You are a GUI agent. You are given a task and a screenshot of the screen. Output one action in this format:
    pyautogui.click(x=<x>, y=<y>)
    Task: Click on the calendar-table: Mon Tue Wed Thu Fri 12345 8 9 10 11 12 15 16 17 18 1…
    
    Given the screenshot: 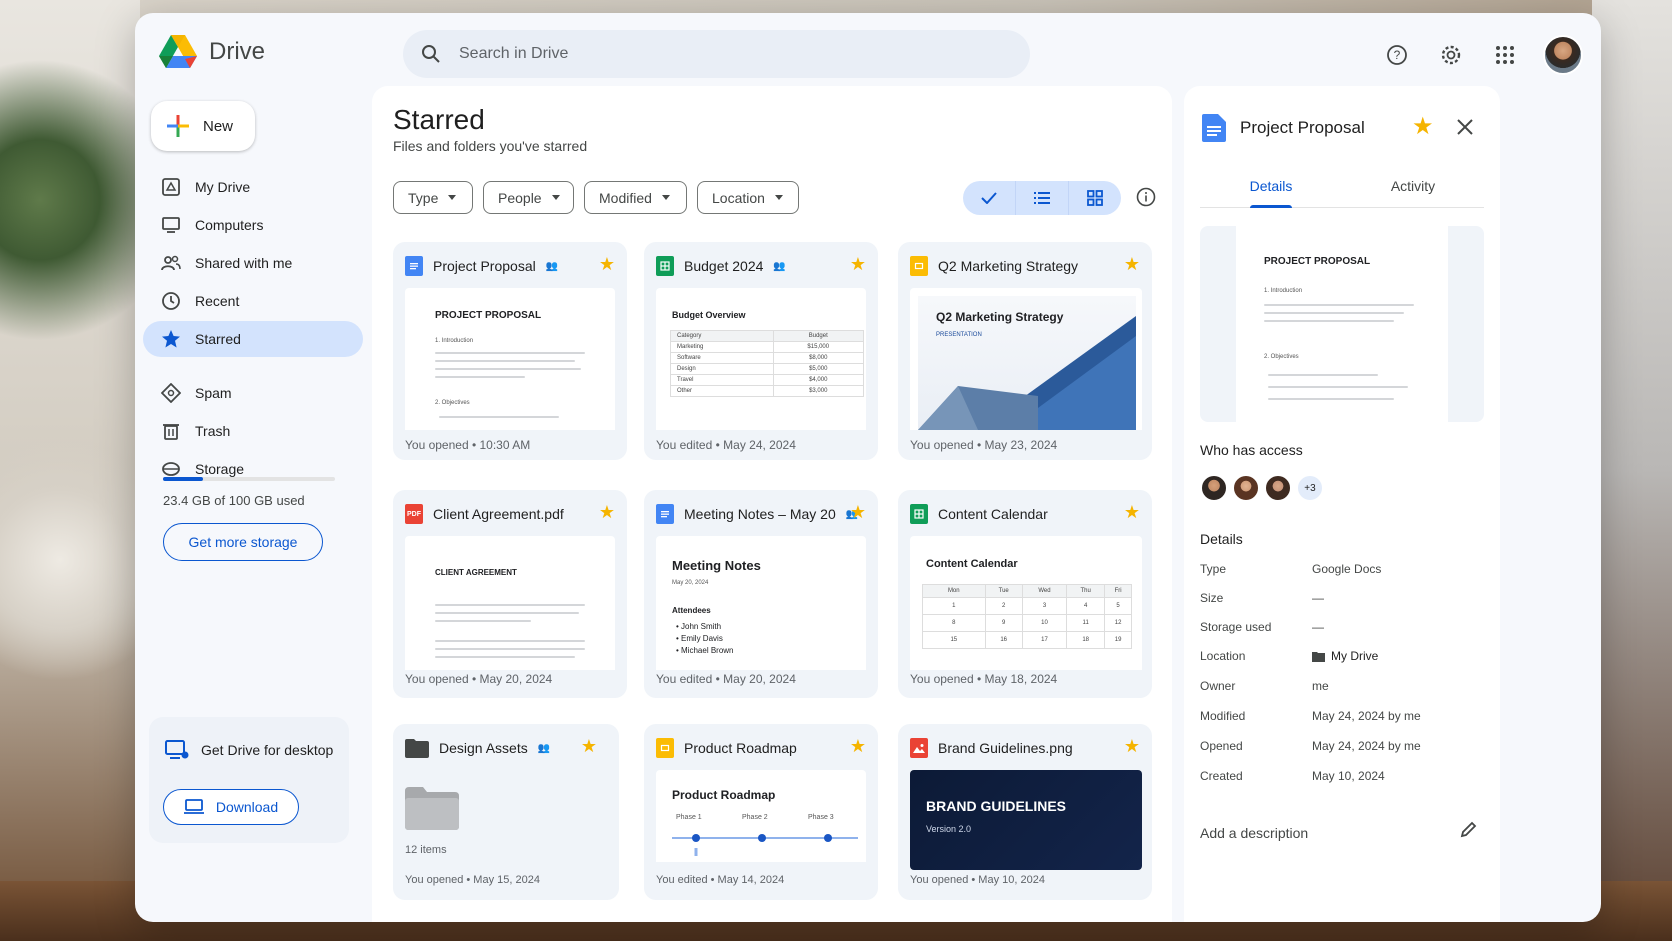 What is the action you would take?
    pyautogui.click(x=1027, y=616)
    